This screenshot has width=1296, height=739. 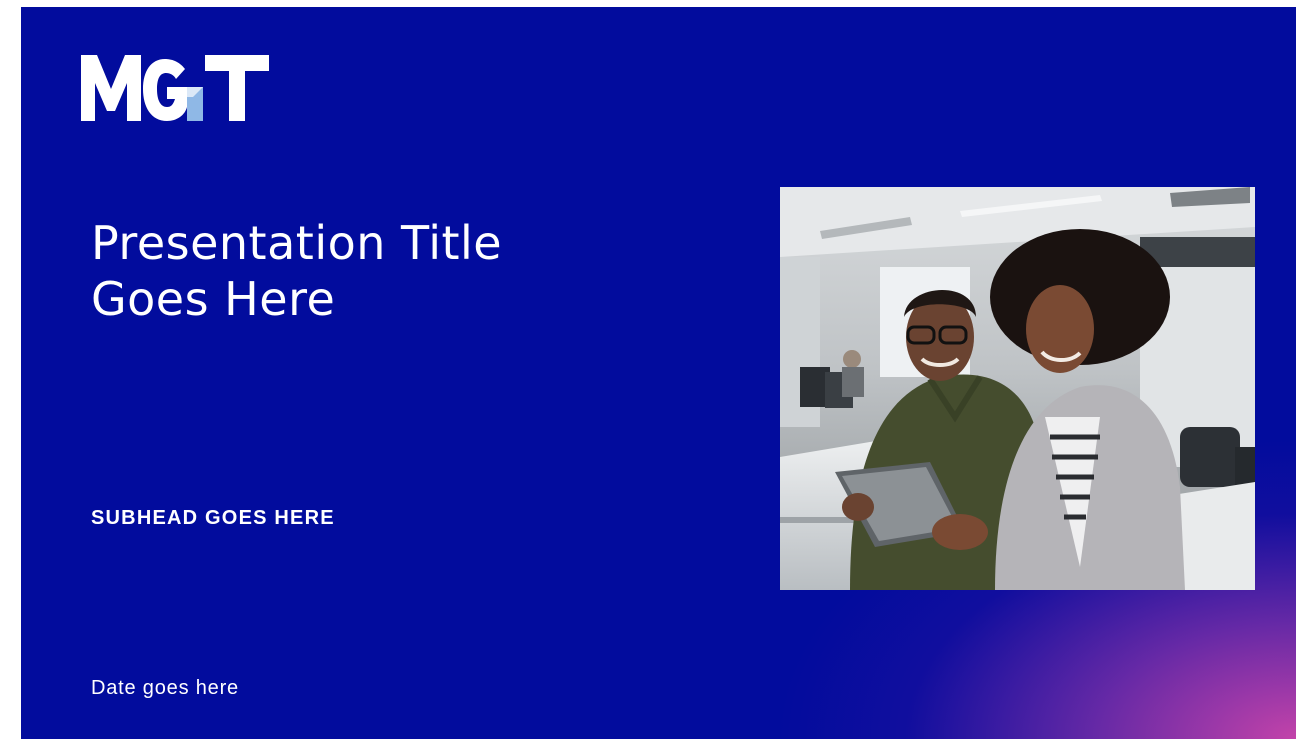 What do you see at coordinates (213, 518) in the screenshot?
I see `subhead: SUBHEAD GOES HERE` at bounding box center [213, 518].